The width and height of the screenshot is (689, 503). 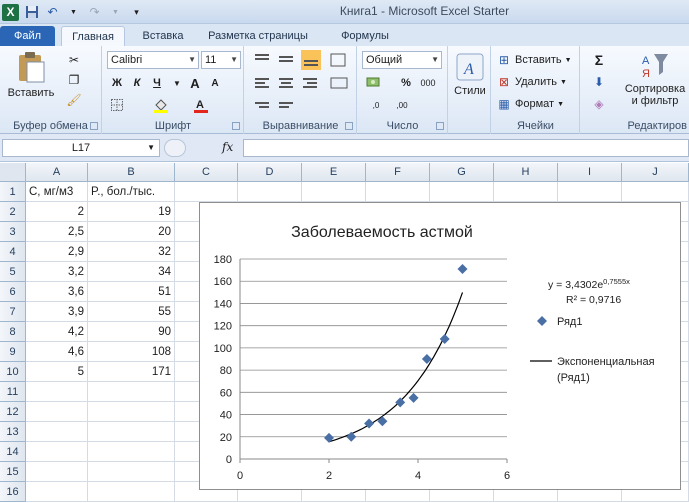 What do you see at coordinates (530, 104) in the screenshot?
I see `format-cells-button: ▦ Формат ▼` at bounding box center [530, 104].